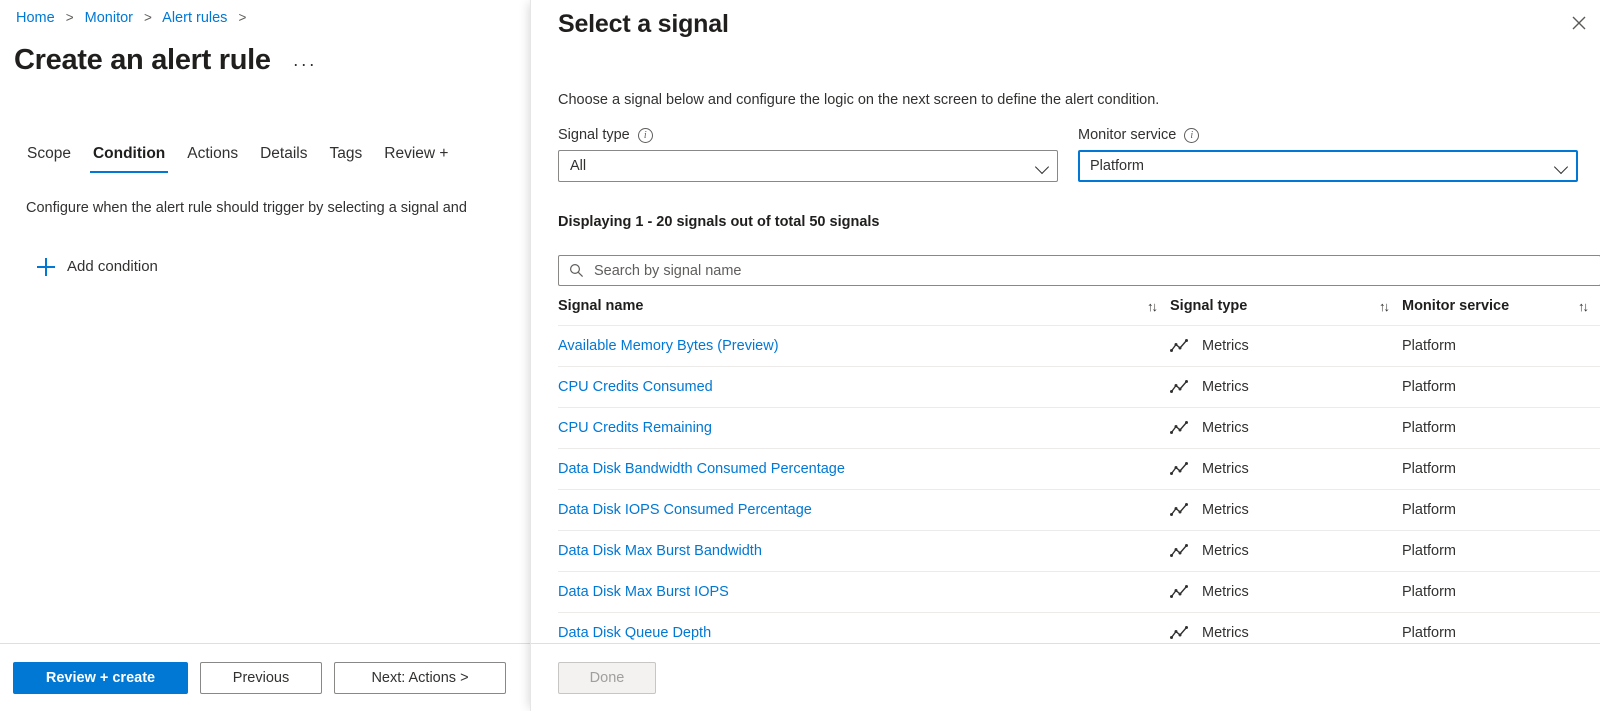  Describe the element at coordinates (685, 510) in the screenshot. I see `signal-name-link: Data Disk IOPS Consumed Percentage` at that location.